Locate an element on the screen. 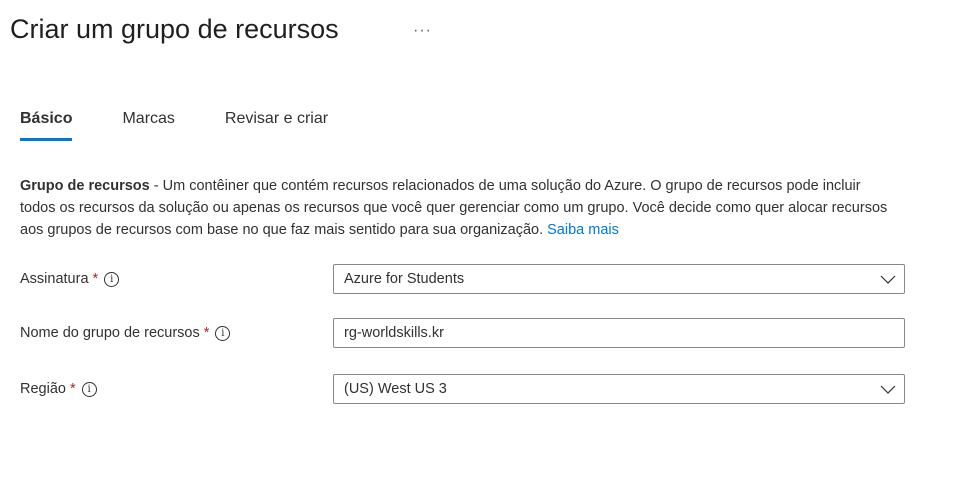 This screenshot has width=969, height=496. learn-more-link: Saiba mais is located at coordinates (583, 230).